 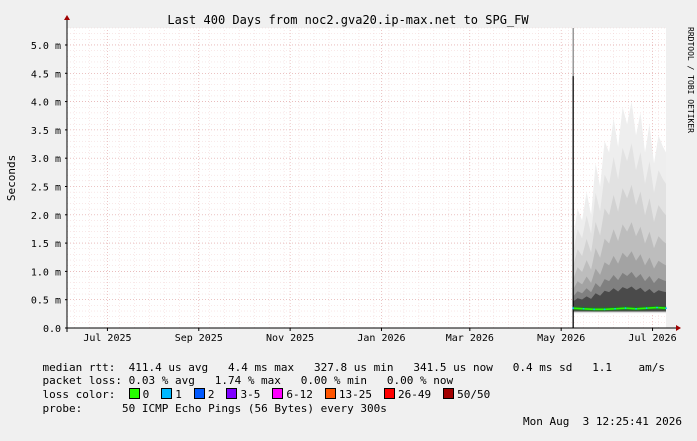 What do you see at coordinates (46, 272) in the screenshot?
I see `y-tick-label: 1.0 m` at bounding box center [46, 272].